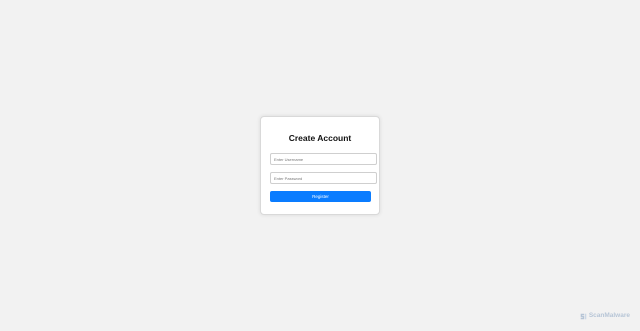 This screenshot has width=640, height=331. Describe the element at coordinates (583, 316) in the screenshot. I see `scanmalware-logo-icon` at that location.